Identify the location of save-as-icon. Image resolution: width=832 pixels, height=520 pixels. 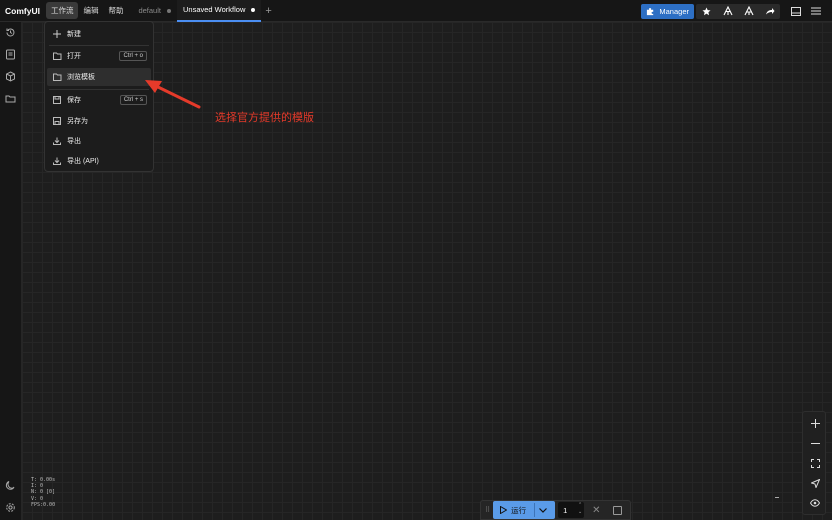
(58, 121).